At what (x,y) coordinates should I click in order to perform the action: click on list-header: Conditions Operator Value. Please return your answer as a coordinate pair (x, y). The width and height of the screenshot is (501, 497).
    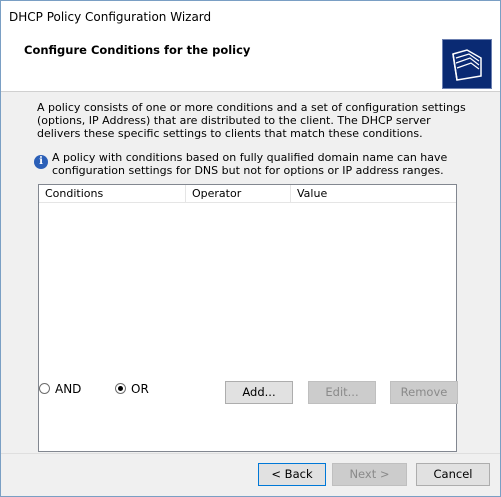
    Looking at the image, I should click on (247, 194).